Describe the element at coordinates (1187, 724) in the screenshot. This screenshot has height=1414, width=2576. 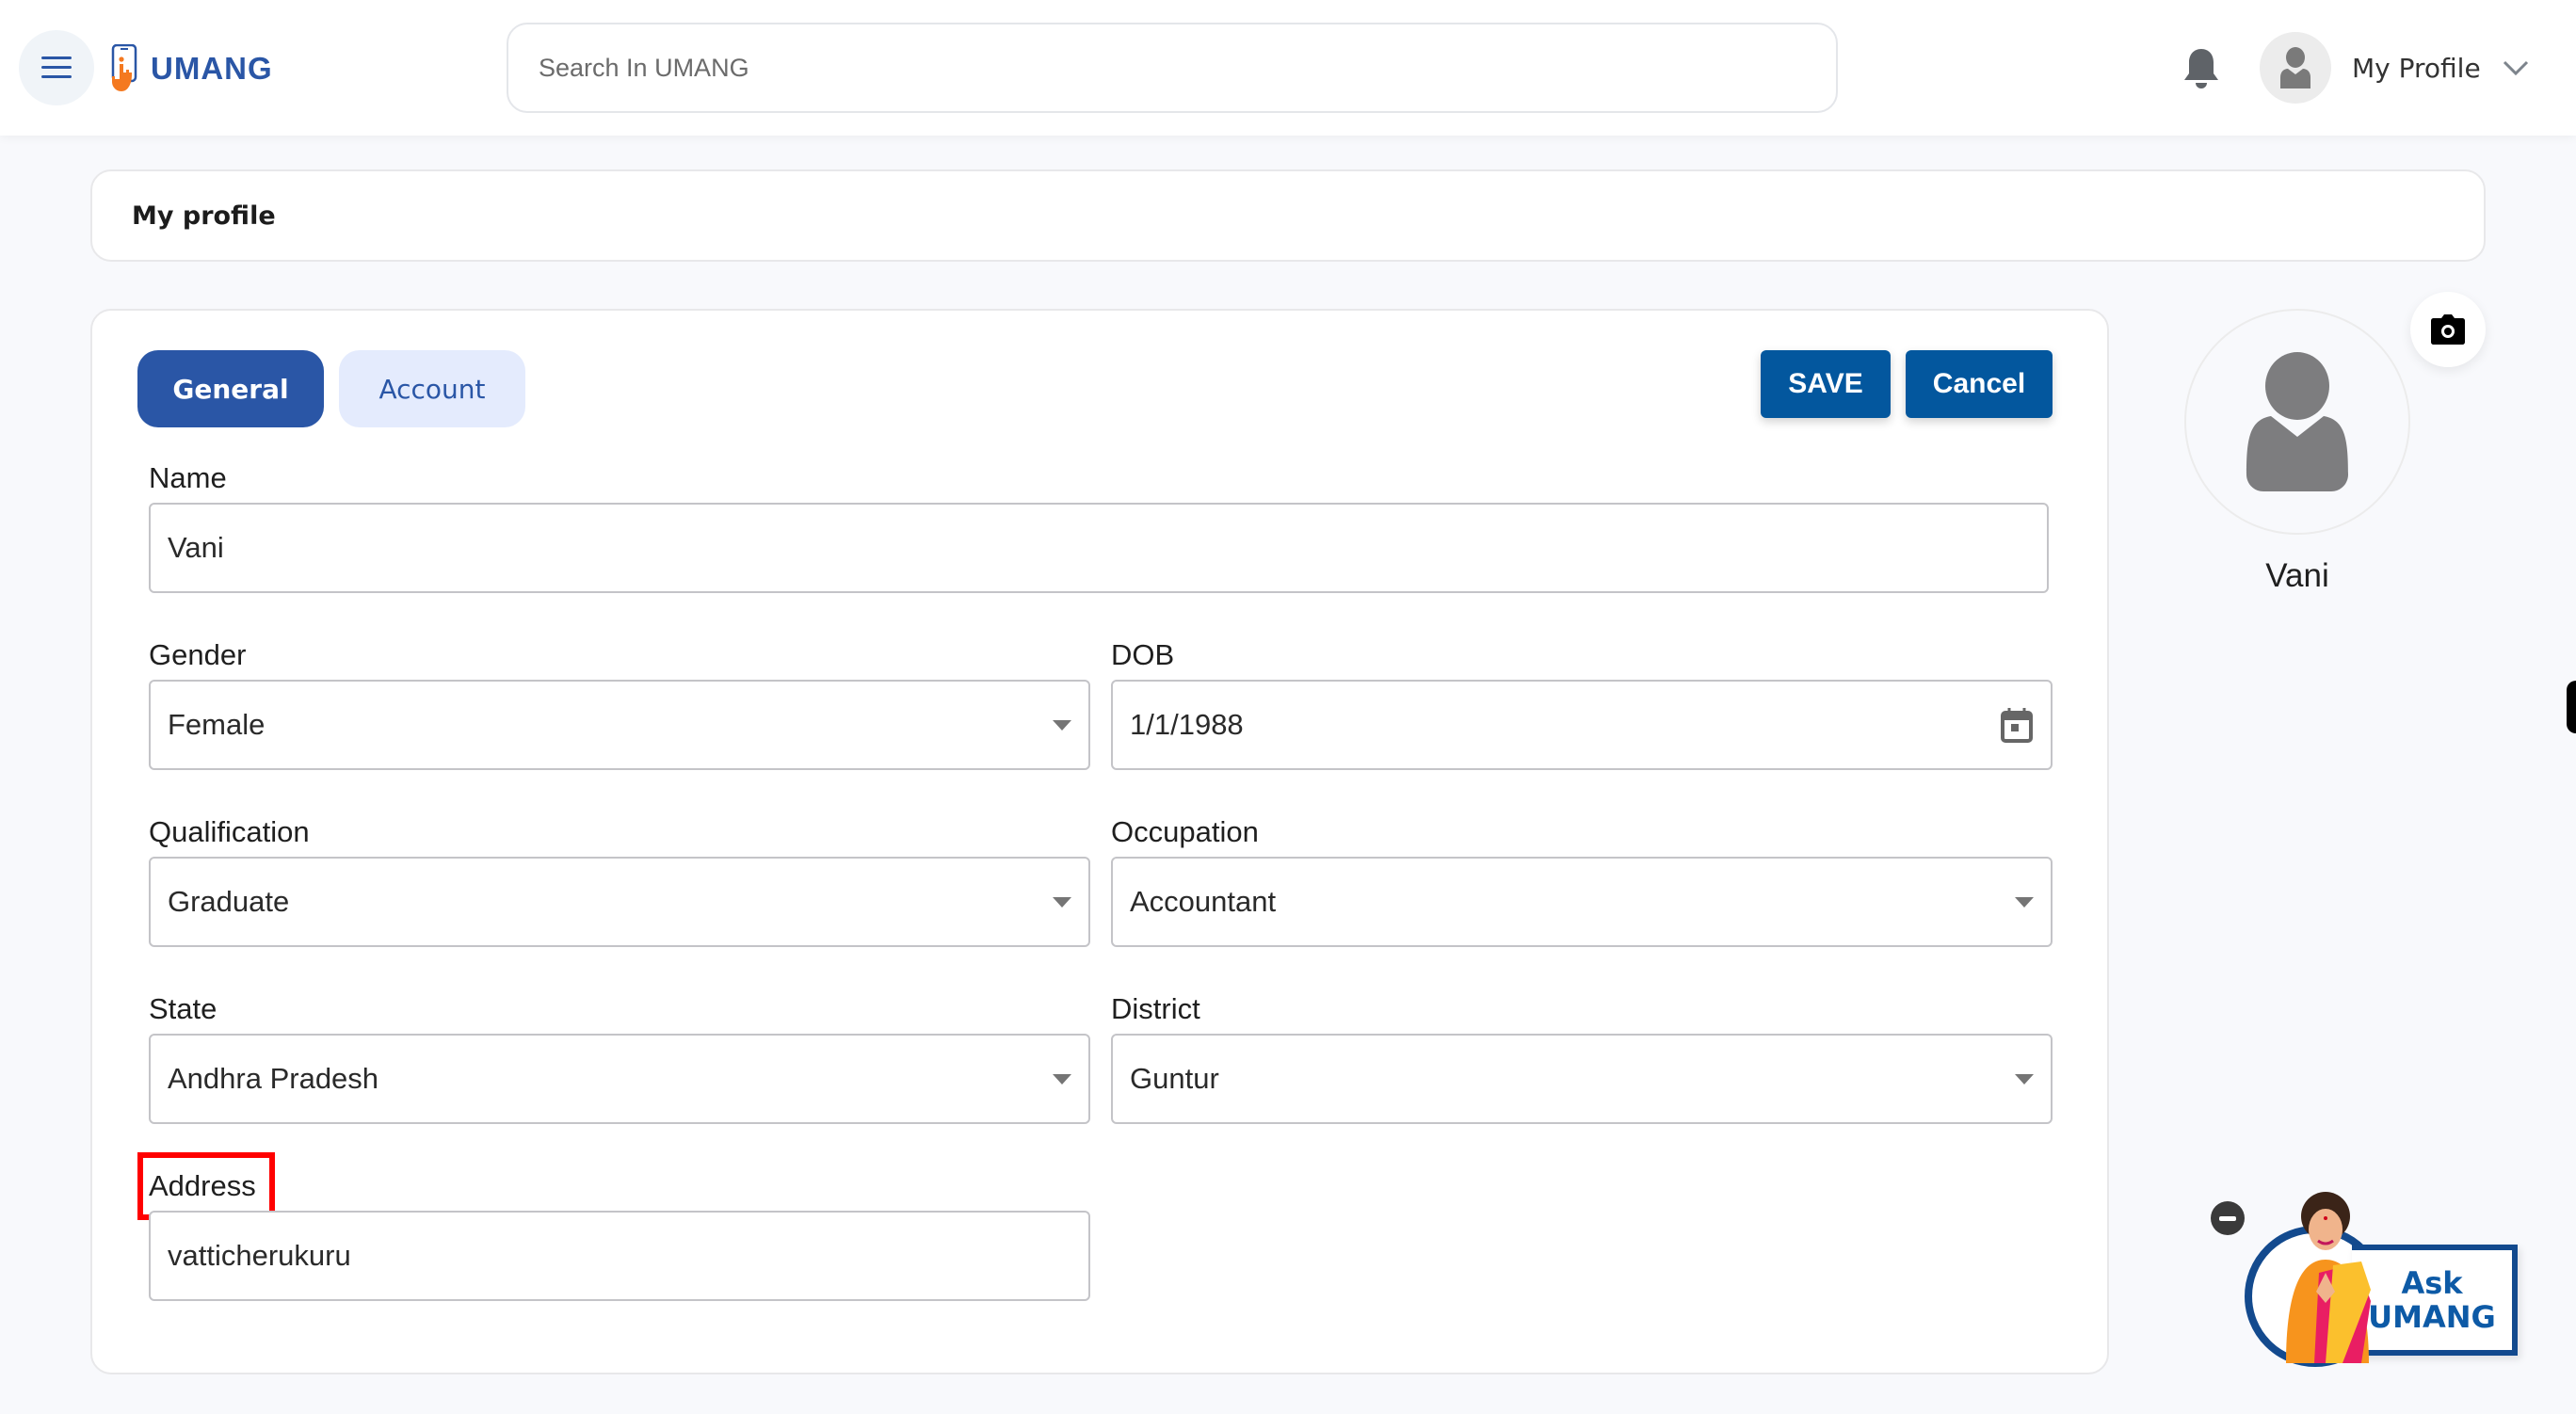
I see `dob-value: 1/1/1988` at that location.